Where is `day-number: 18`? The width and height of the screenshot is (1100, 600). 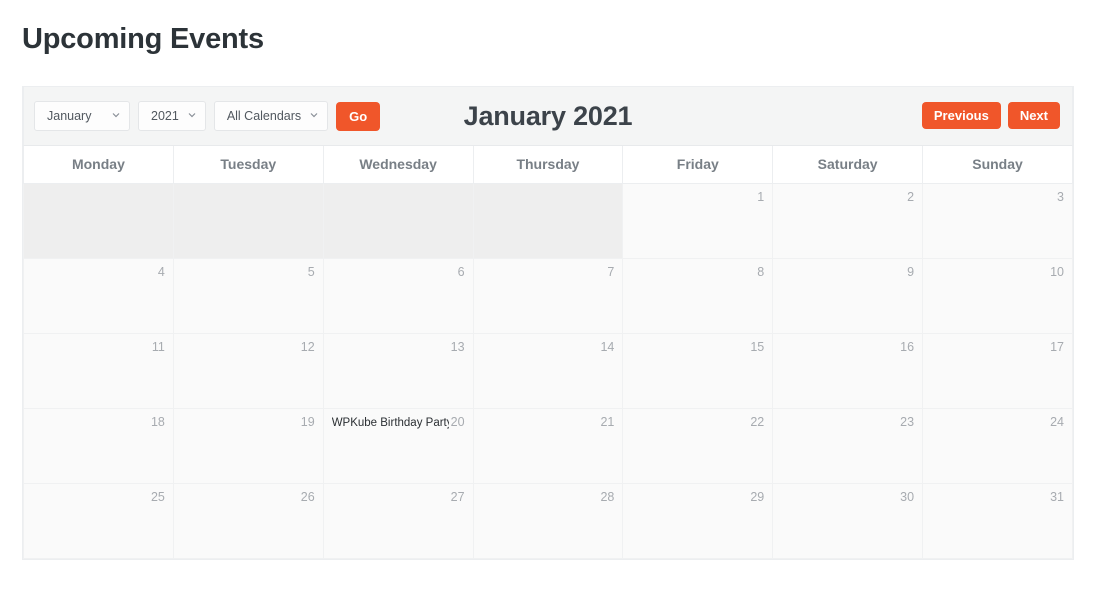 day-number: 18 is located at coordinates (157, 421).